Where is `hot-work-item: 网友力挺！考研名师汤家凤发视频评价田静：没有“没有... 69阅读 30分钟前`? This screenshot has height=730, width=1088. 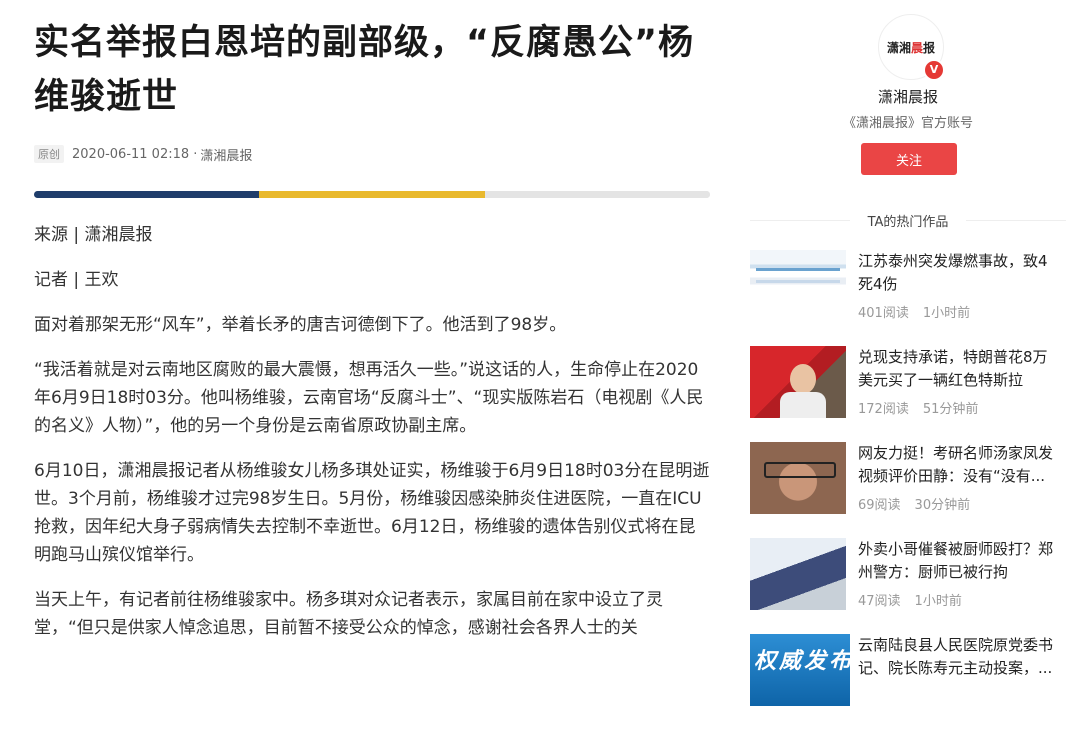
hot-work-item: 网友力挺！考研名师汤家凤发视频评价田静：没有“没有... 69阅读 30分钟前 is located at coordinates (908, 490).